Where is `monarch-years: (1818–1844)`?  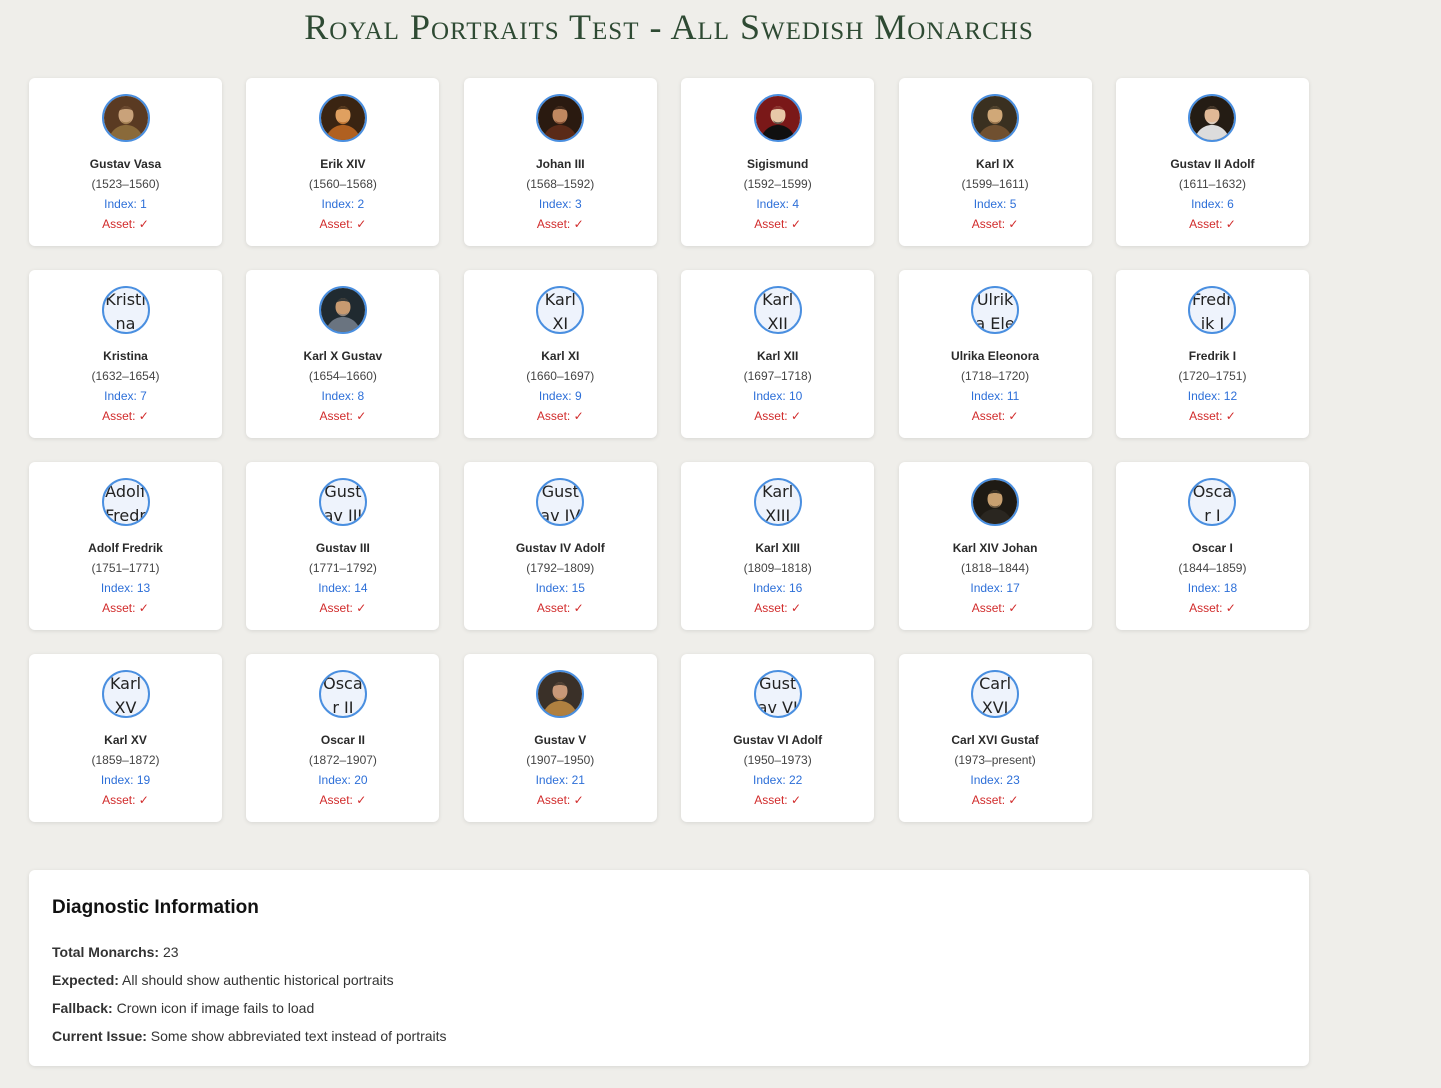 monarch-years: (1818–1844) is located at coordinates (995, 568).